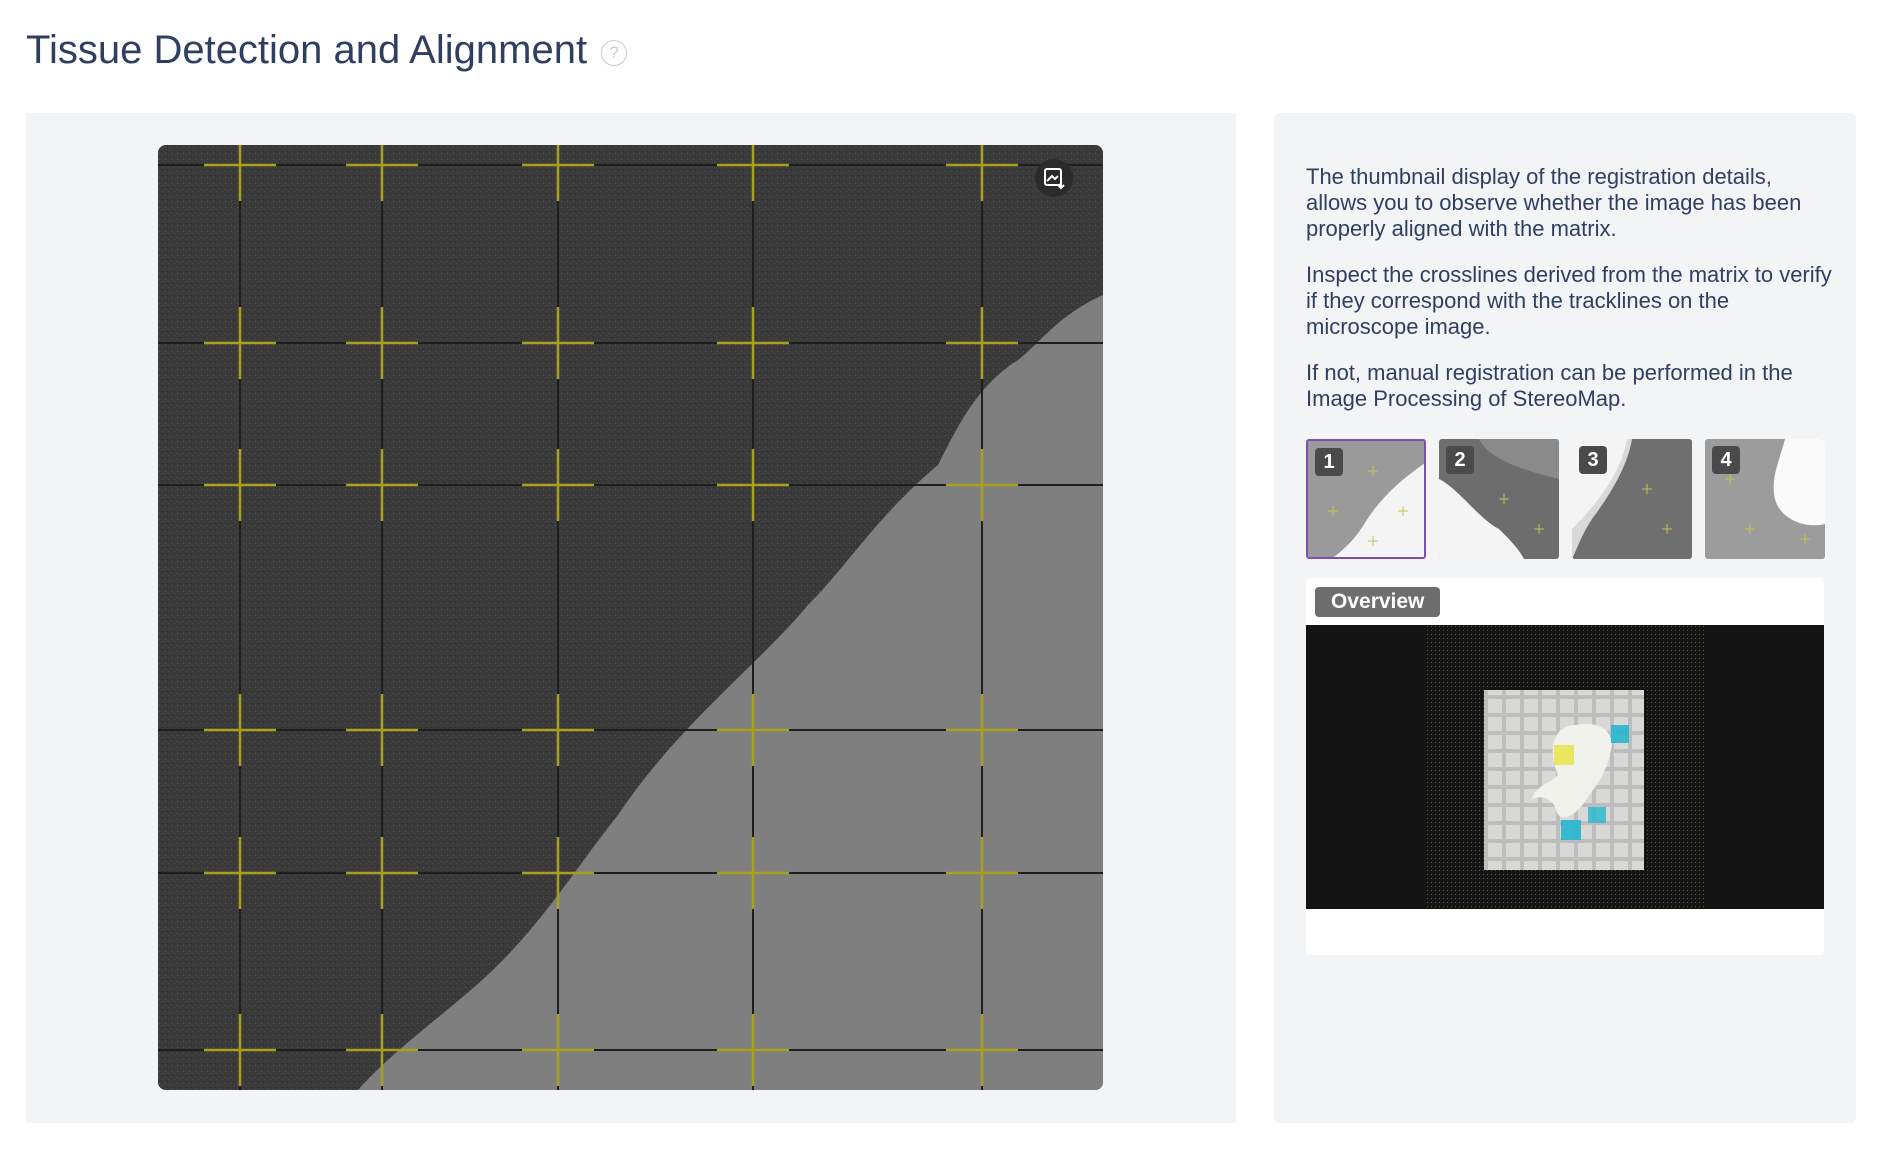 Image resolution: width=1881 pixels, height=1149 pixels. What do you see at coordinates (1593, 460) in the screenshot?
I see `thumbnail-number: 3` at bounding box center [1593, 460].